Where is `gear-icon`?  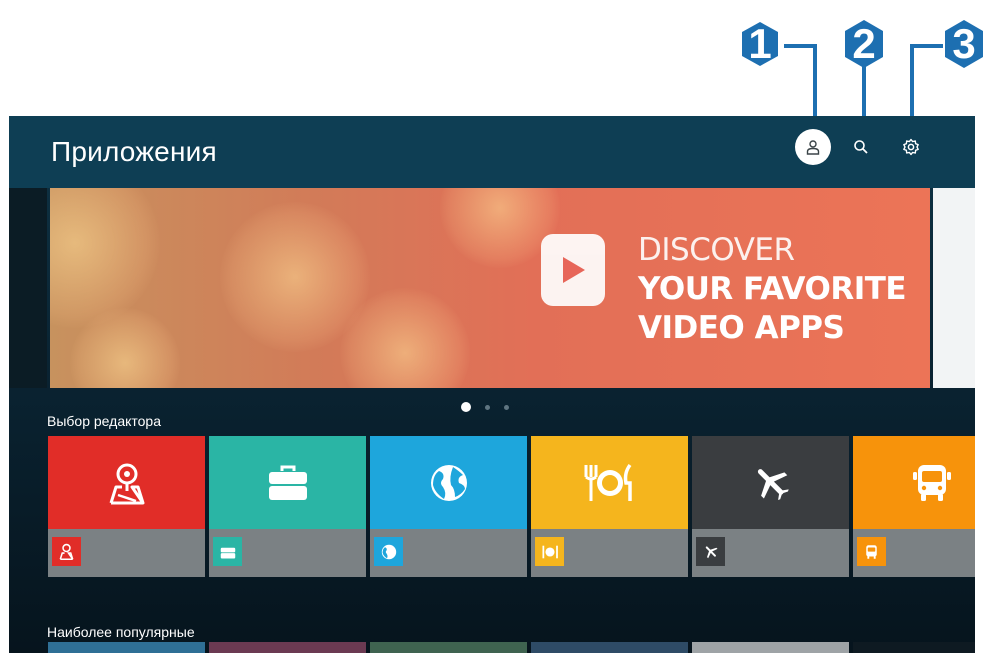 gear-icon is located at coordinates (911, 147).